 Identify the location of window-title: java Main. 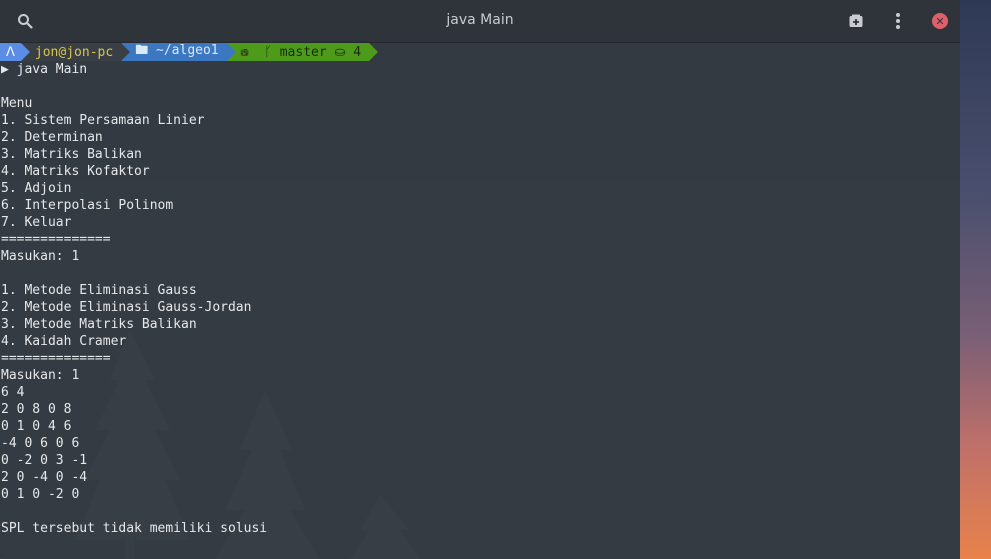
(480, 20).